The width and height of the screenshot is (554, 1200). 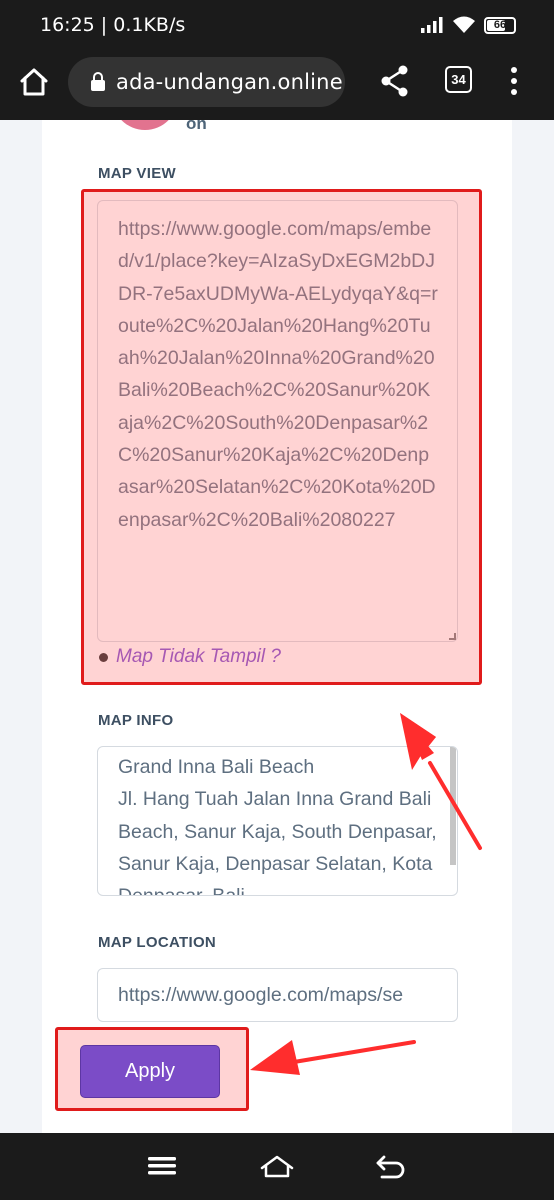 I want to click on home-outline-icon, so click(x=277, y=1166).